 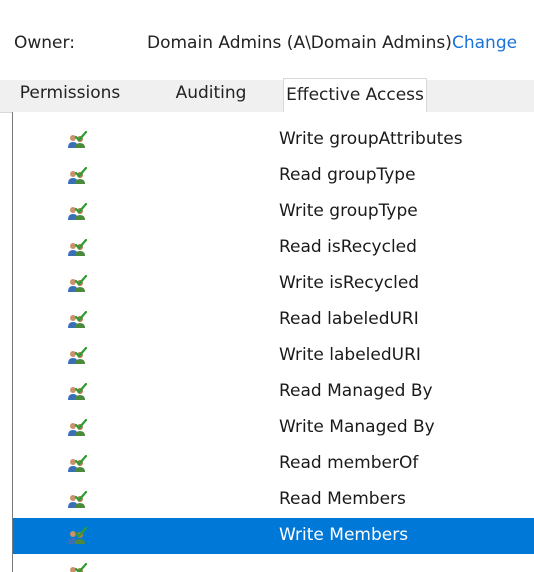 What do you see at coordinates (211, 96) in the screenshot?
I see `tab-auditing: Auditing` at bounding box center [211, 96].